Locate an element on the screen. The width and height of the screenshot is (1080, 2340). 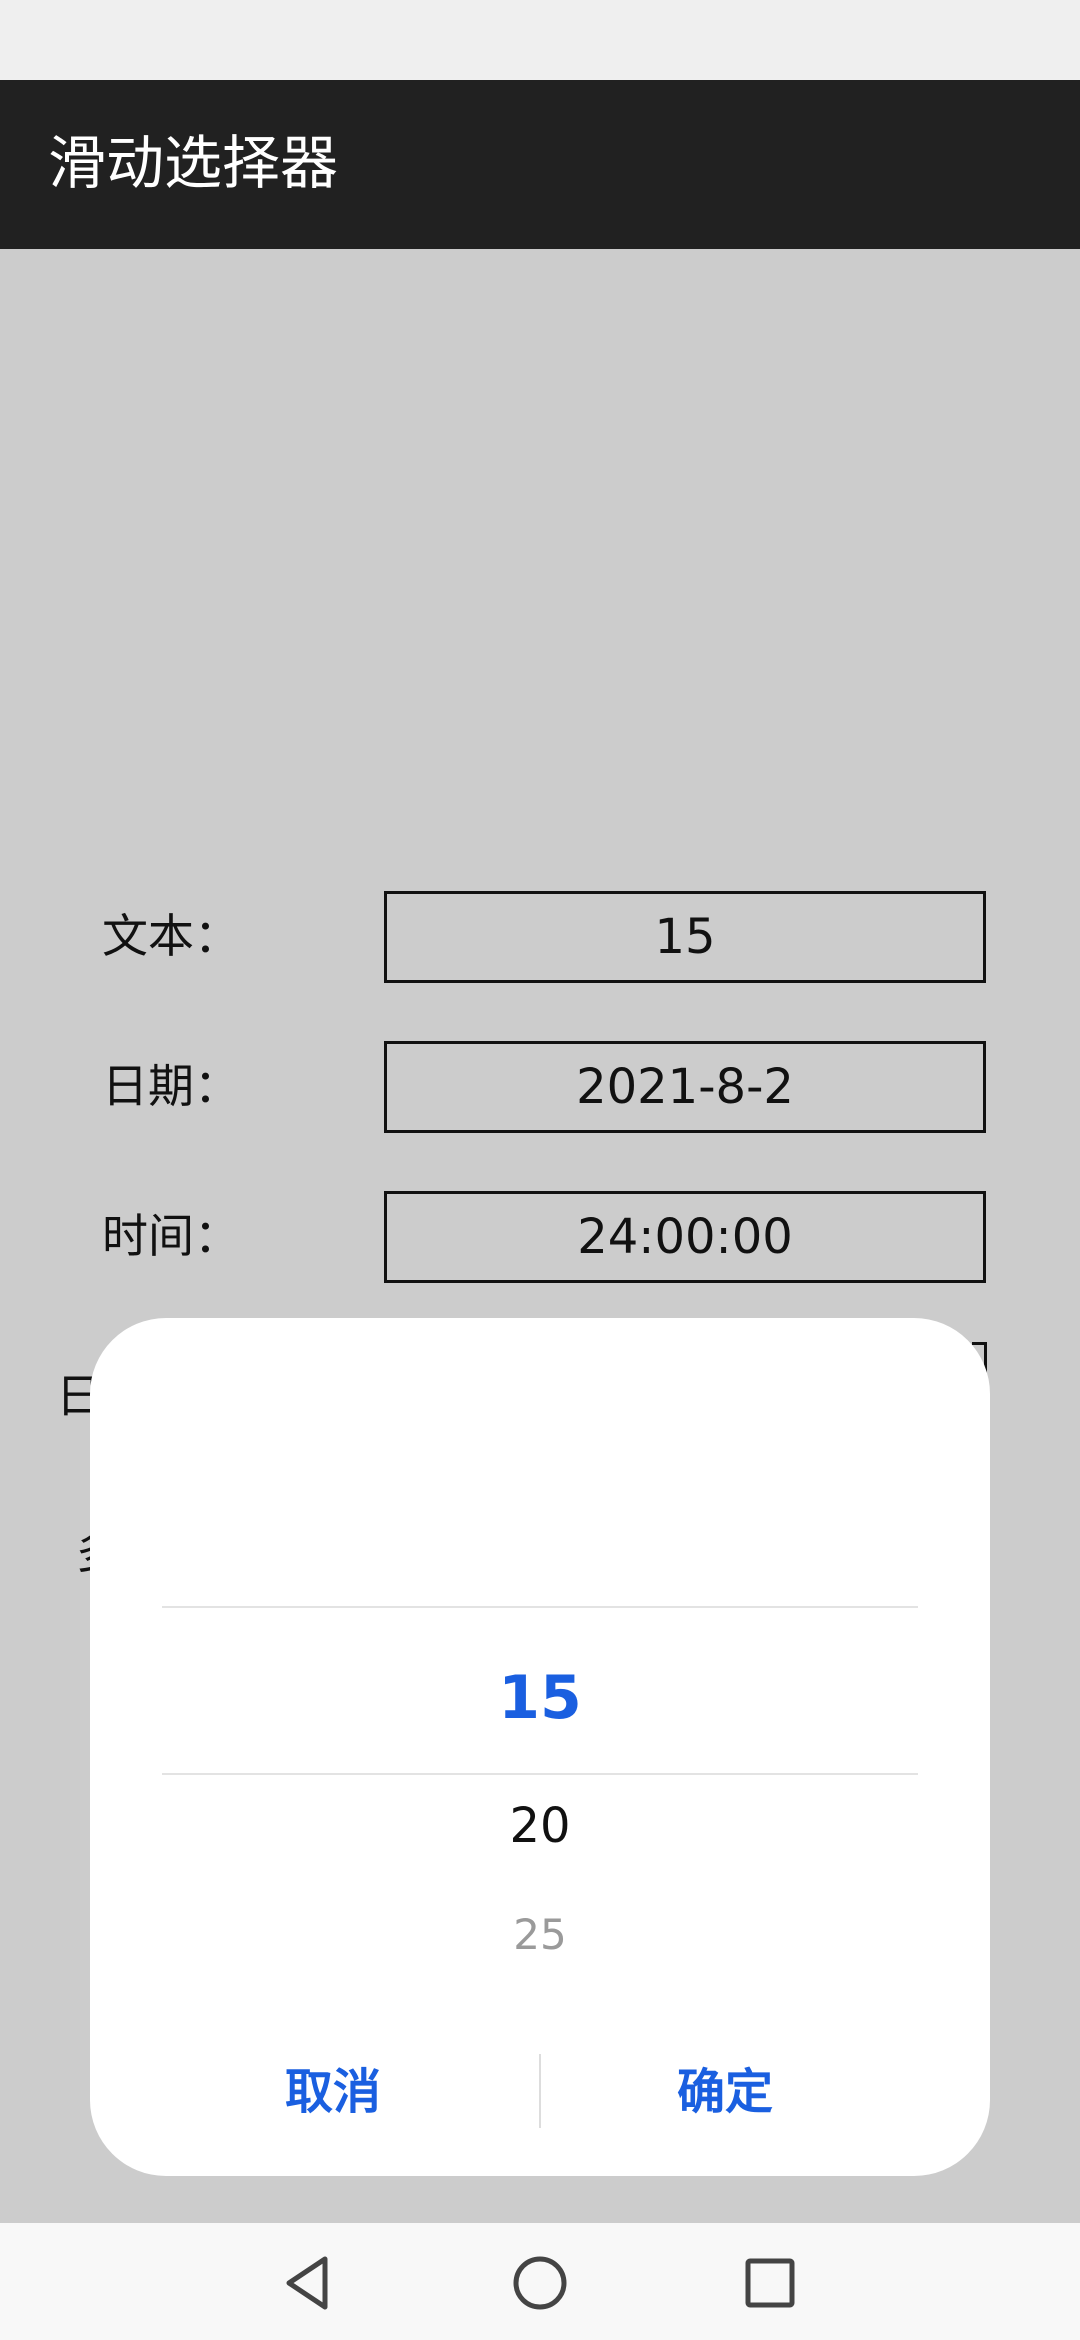
back-icon is located at coordinates (309, 2283).